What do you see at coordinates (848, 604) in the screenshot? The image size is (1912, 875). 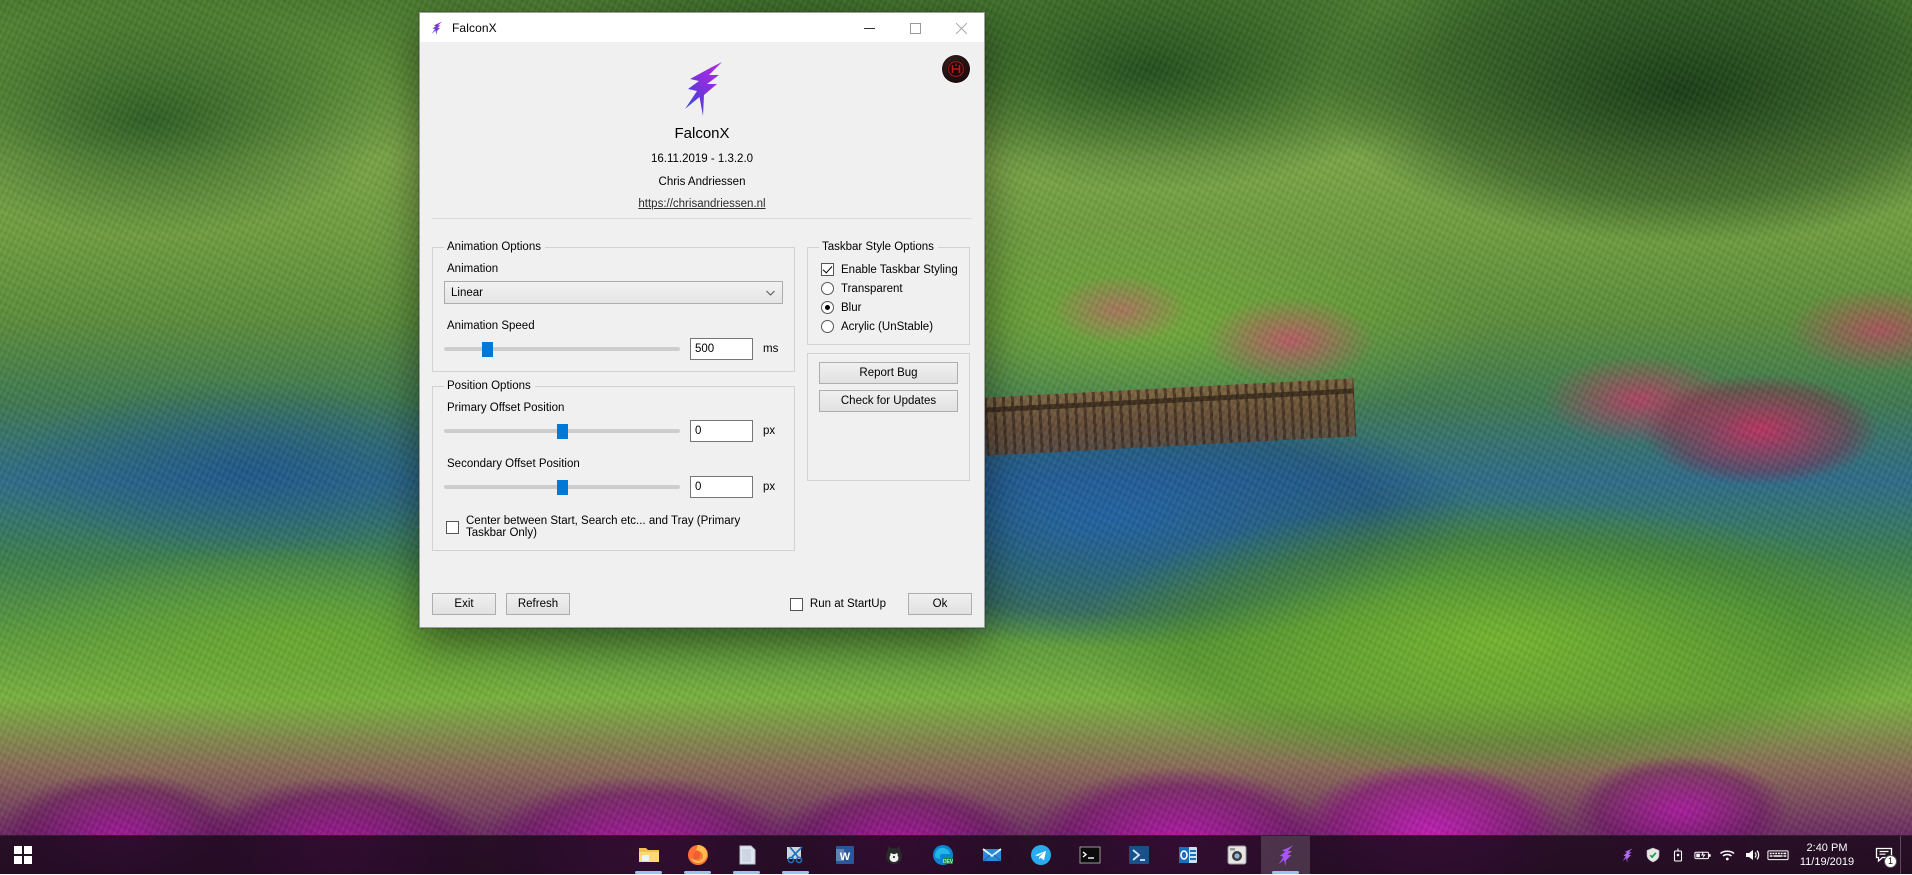 I see `run-at-startup-label: Run at StartUp` at bounding box center [848, 604].